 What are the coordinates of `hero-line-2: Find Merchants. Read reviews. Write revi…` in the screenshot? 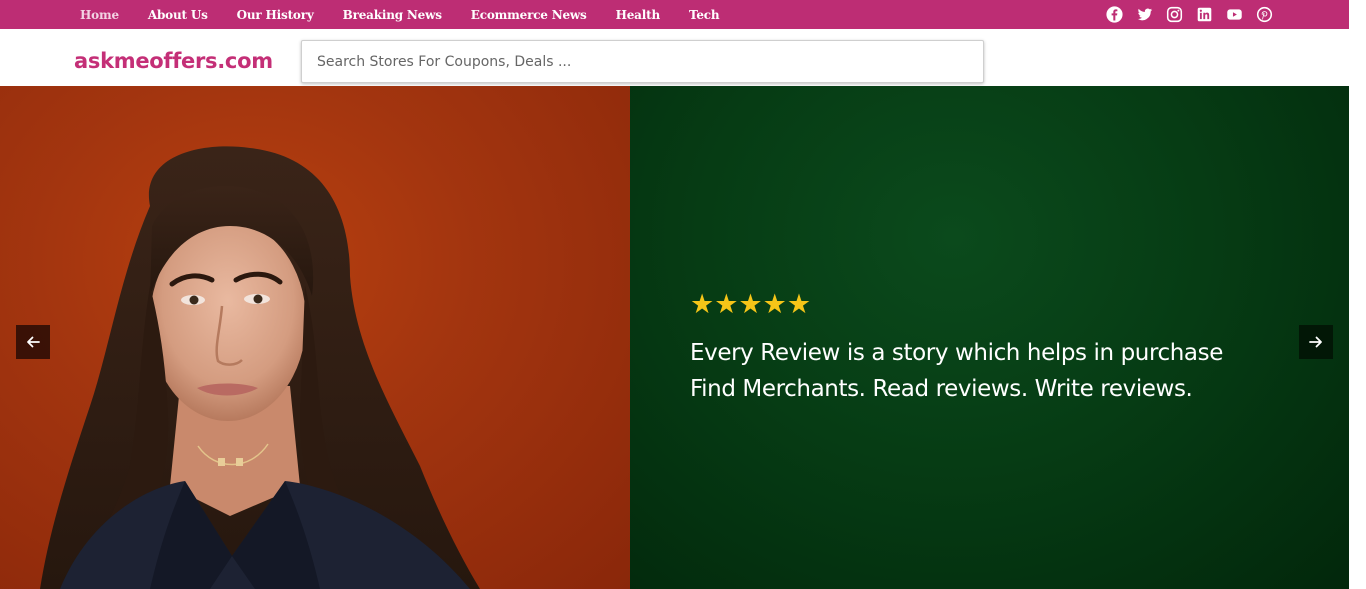 It's located at (941, 389).